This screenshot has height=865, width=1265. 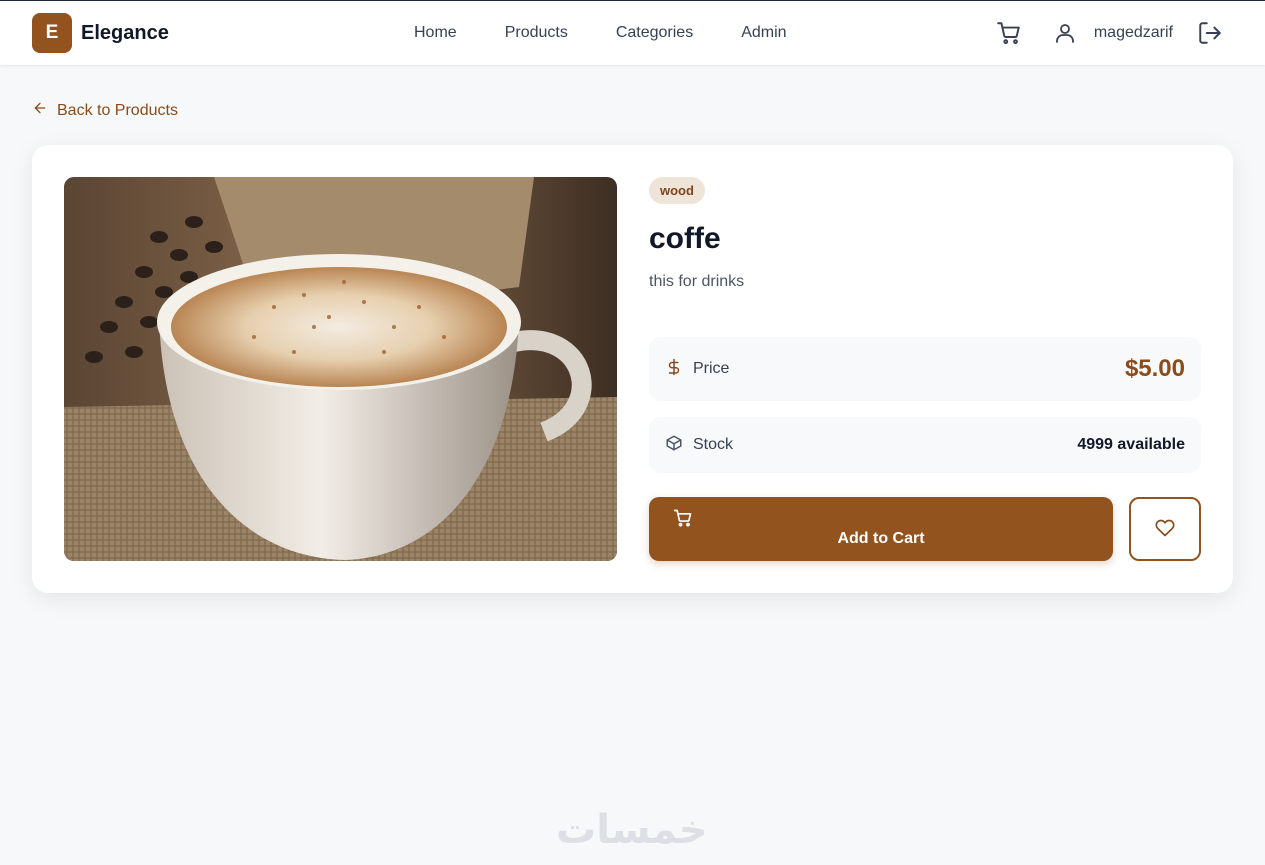 I want to click on brand-name: Elegance, so click(x=125, y=33).